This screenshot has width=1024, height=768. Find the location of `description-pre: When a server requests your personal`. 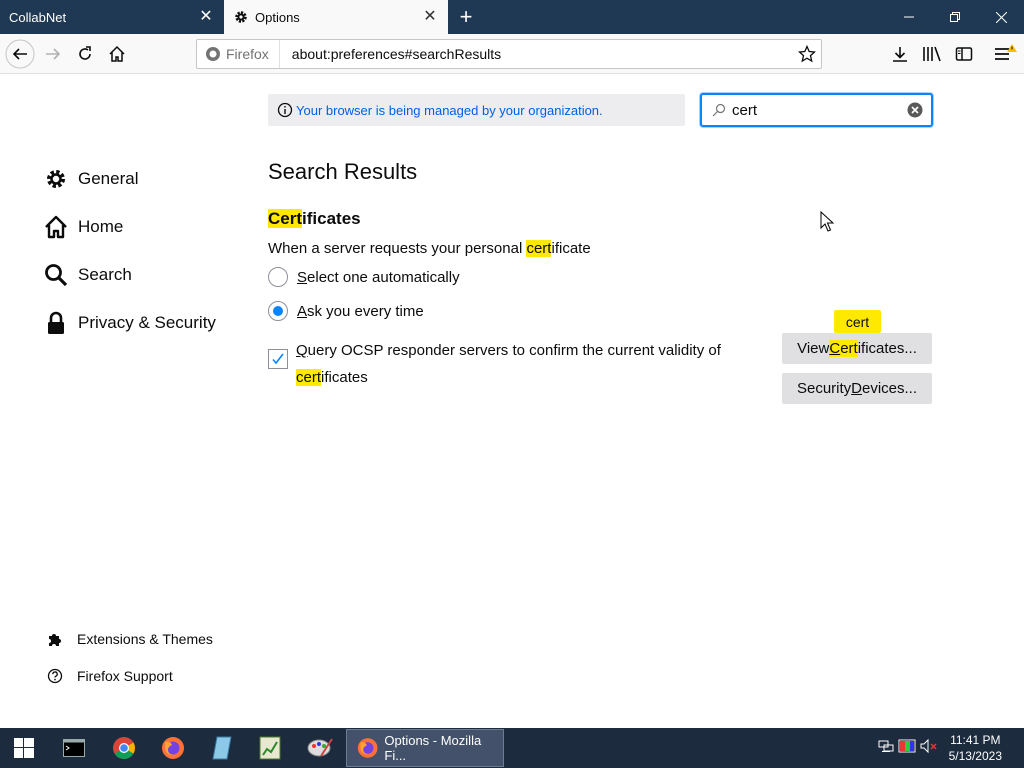

description-pre: When a server requests your personal is located at coordinates (397, 248).